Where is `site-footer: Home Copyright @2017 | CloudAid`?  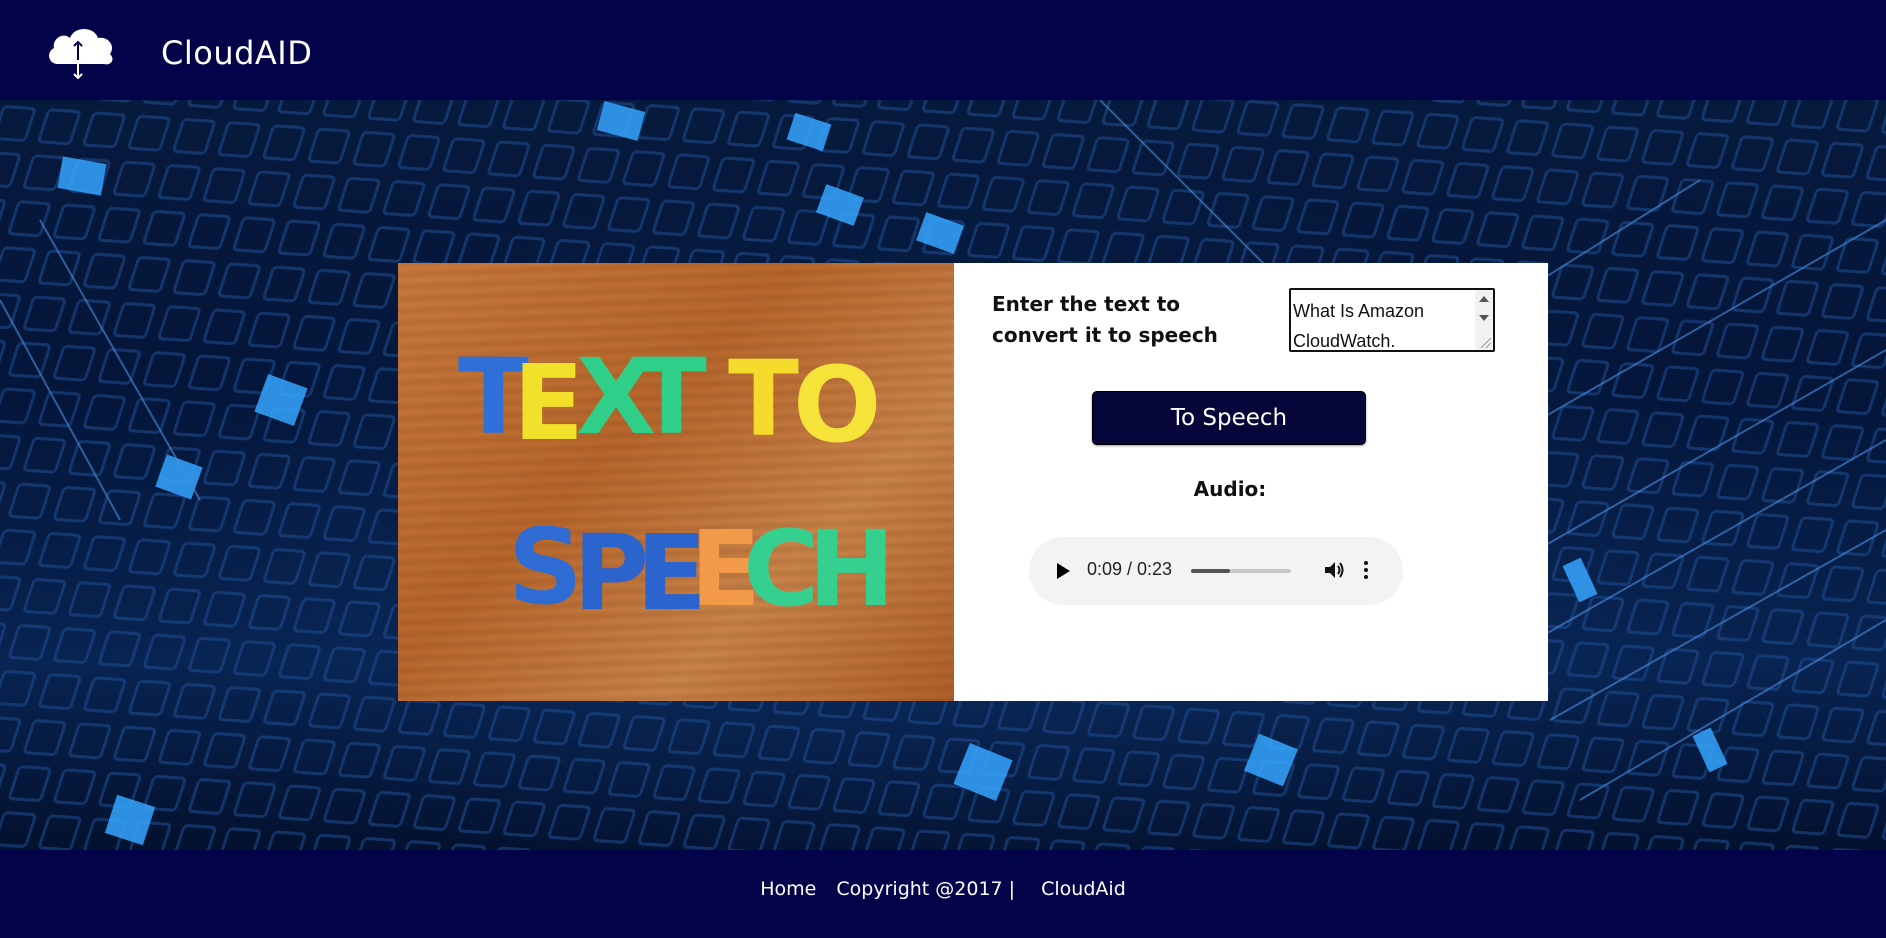
site-footer: Home Copyright @2017 | CloudAid is located at coordinates (943, 894).